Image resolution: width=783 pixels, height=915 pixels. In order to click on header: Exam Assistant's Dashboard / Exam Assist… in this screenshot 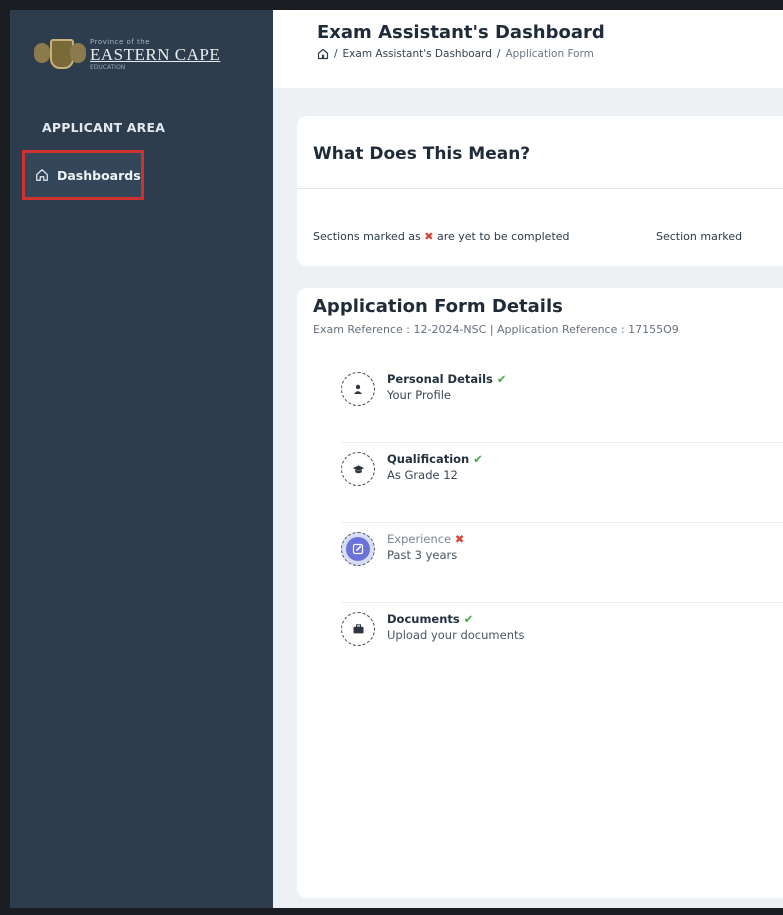, I will do `click(528, 49)`.